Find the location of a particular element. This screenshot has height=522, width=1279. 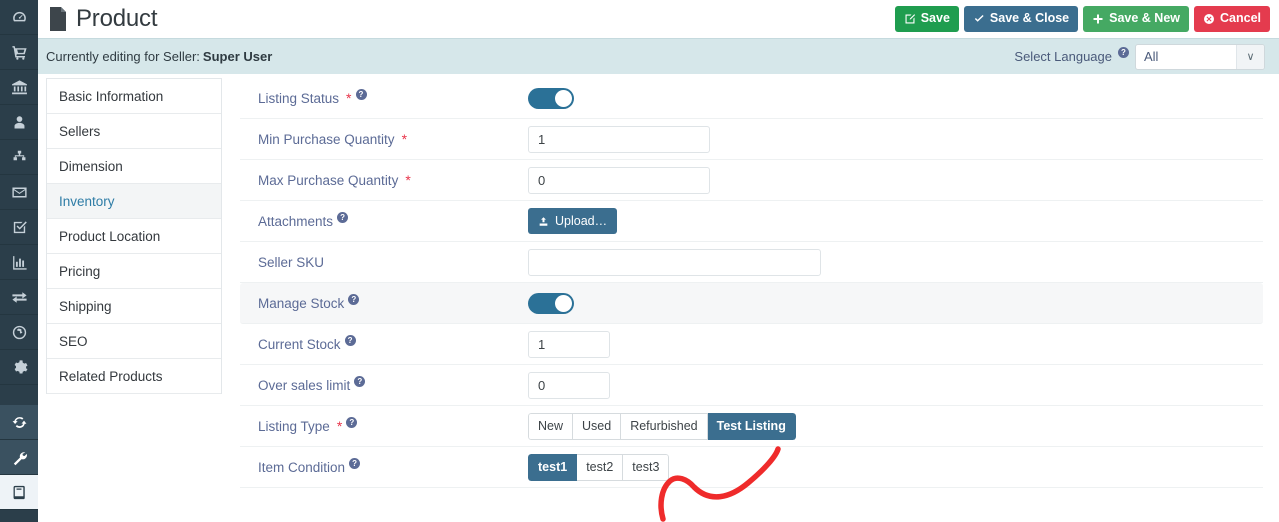

icon-rail is located at coordinates (19, 261).